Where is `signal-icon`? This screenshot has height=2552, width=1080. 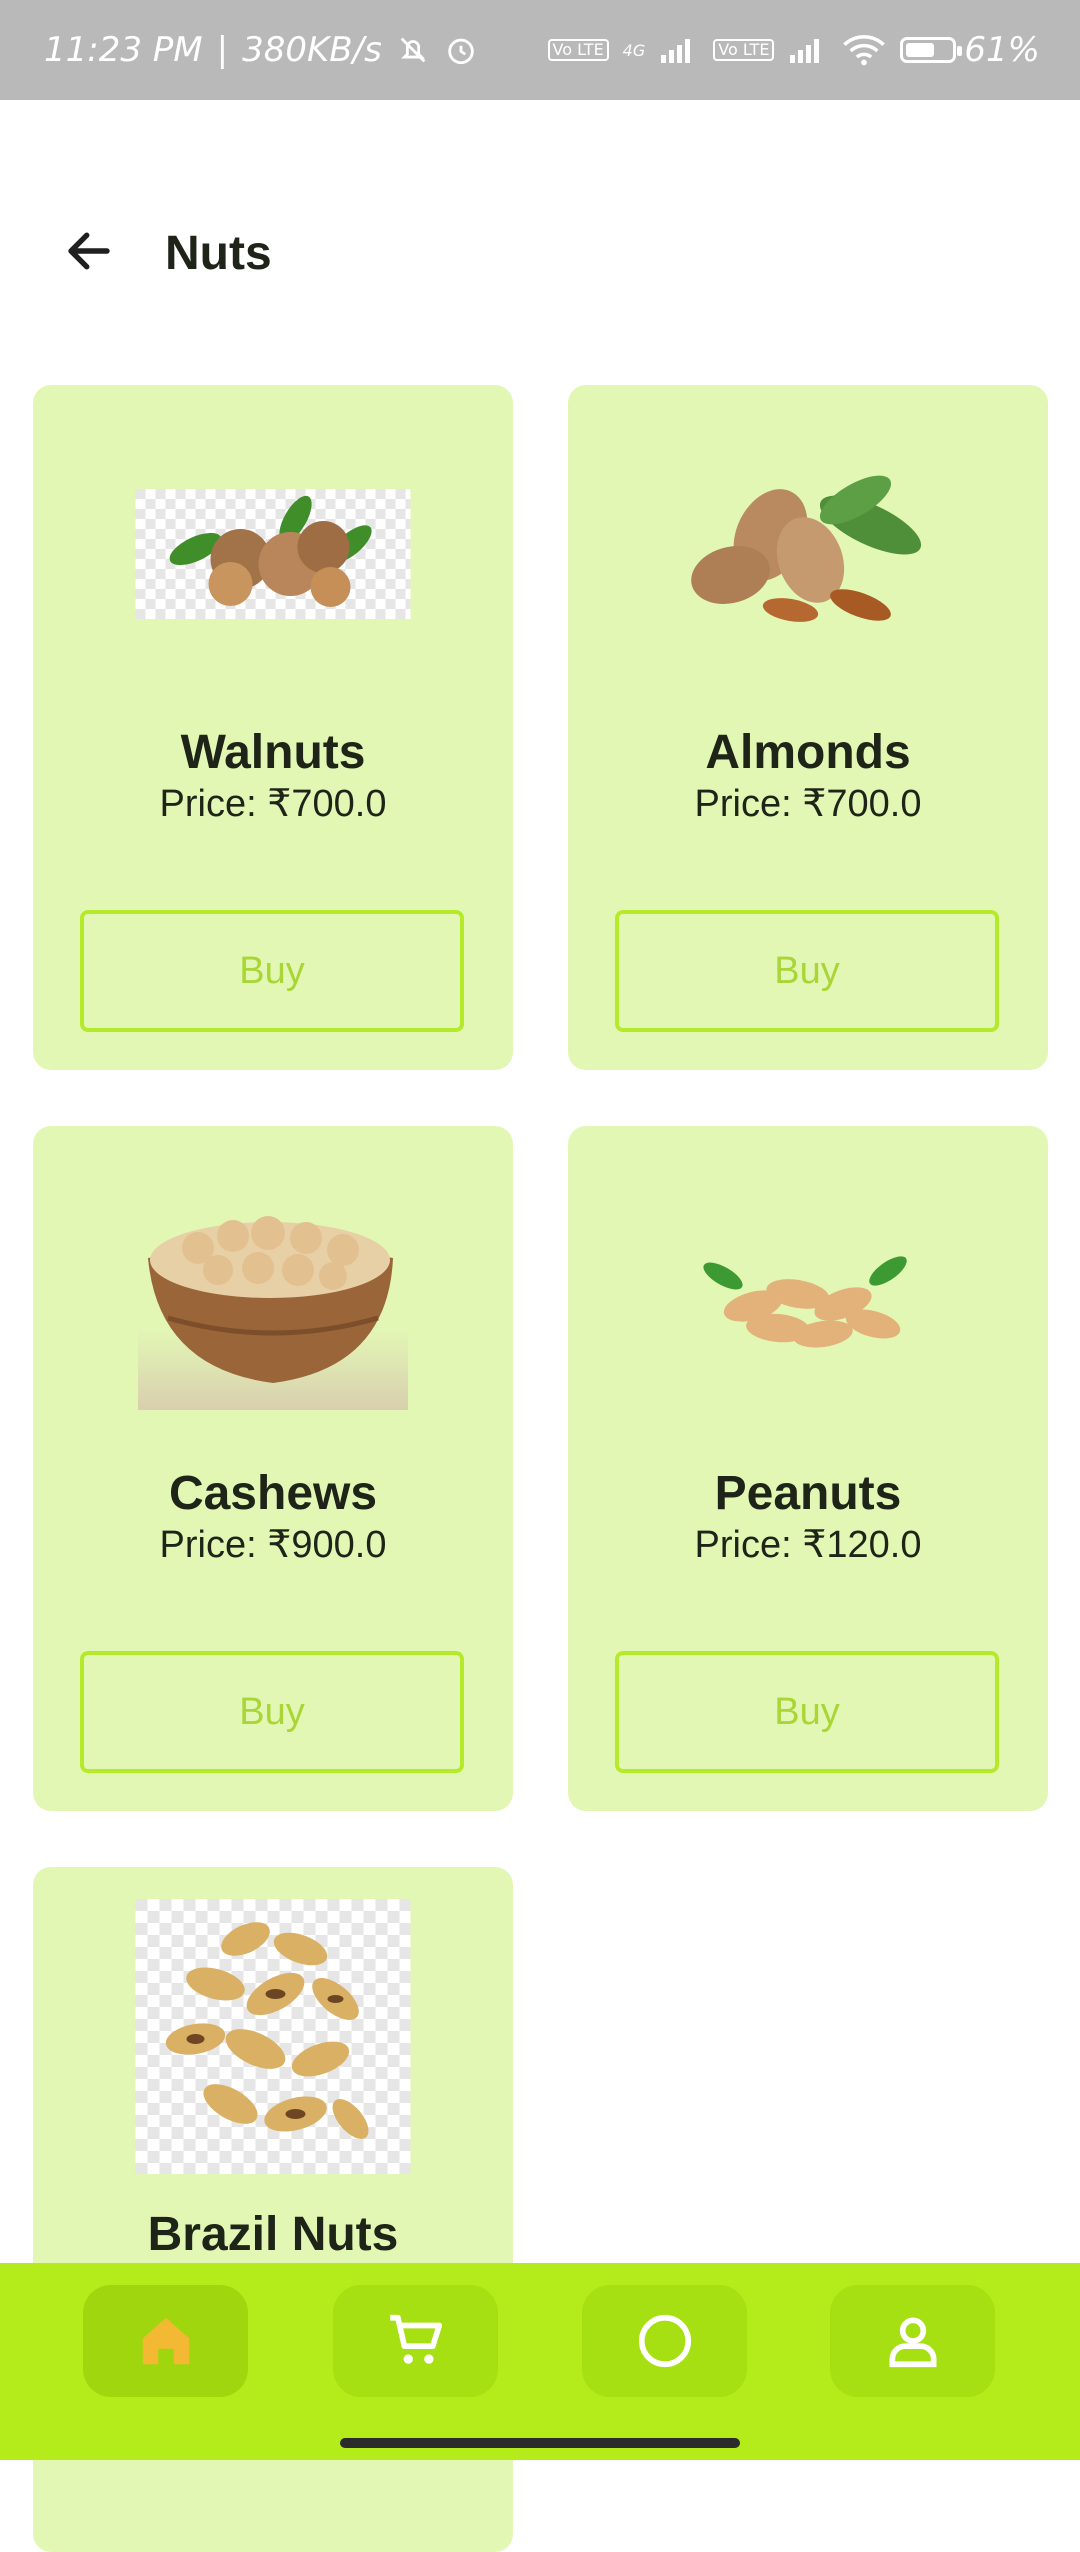
signal-icon is located at coordinates (679, 50).